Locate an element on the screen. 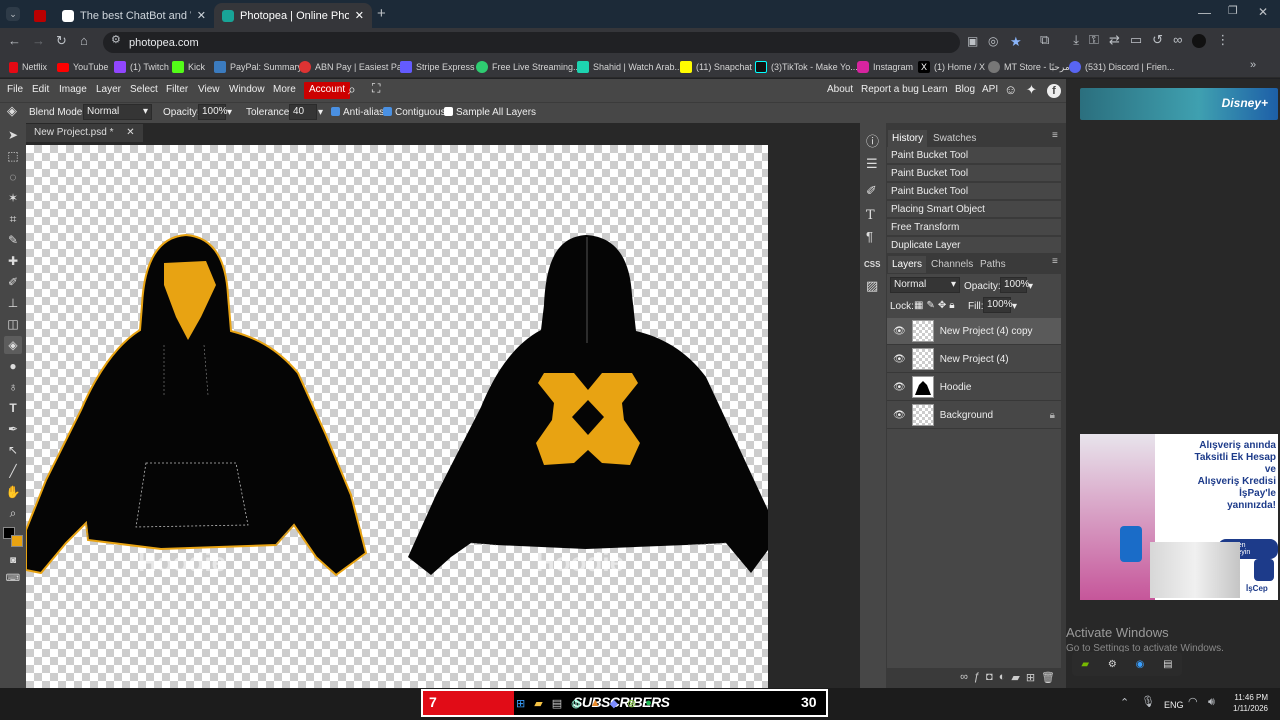 The height and width of the screenshot is (720, 1280). reload-icon: ↻ is located at coordinates (61, 40).